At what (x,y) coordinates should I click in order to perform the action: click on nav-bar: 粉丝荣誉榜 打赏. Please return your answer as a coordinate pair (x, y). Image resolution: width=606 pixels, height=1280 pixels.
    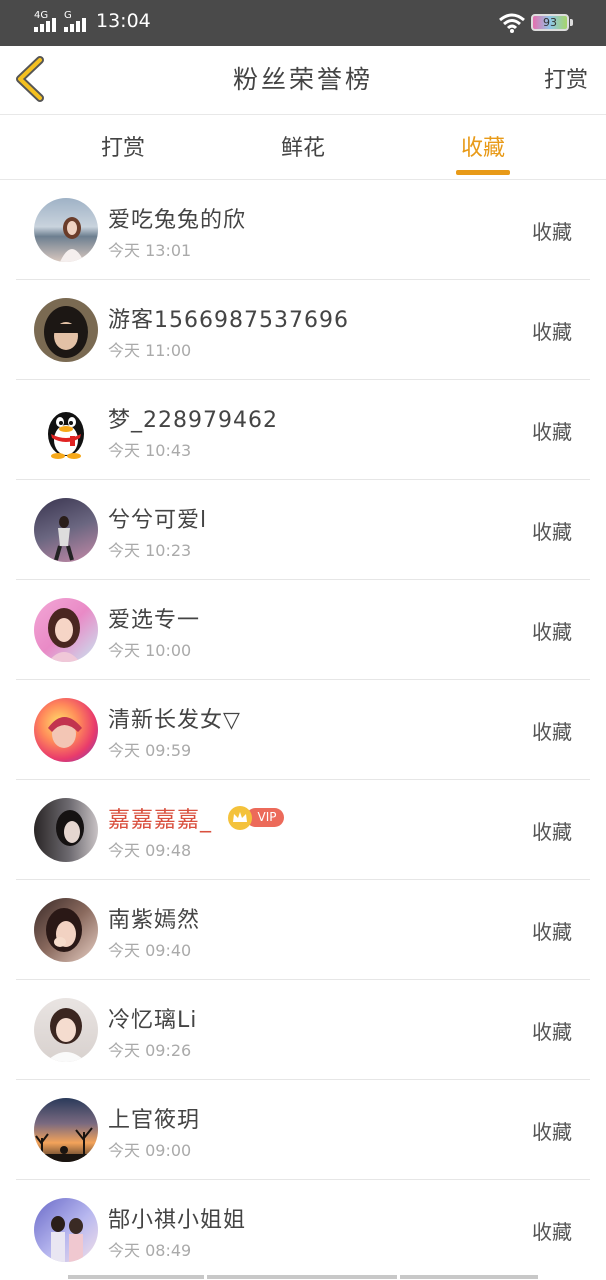
    Looking at the image, I should click on (303, 80).